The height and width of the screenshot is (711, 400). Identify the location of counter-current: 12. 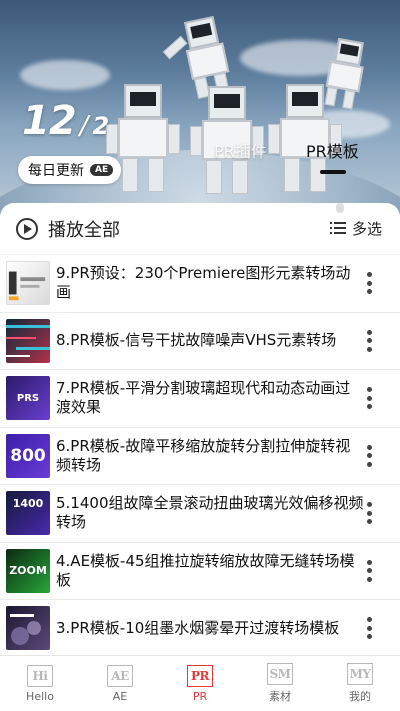
(49, 121).